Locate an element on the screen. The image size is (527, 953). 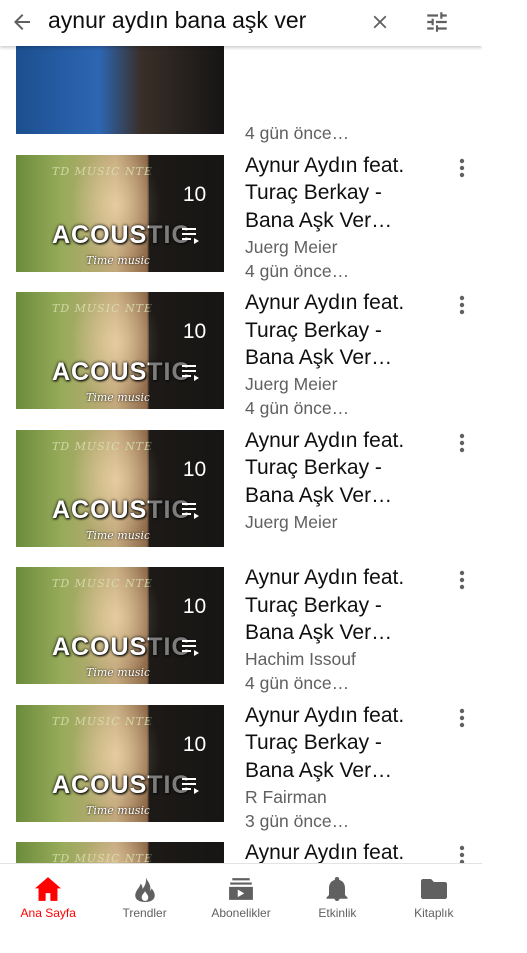
back-button is located at coordinates (22, 22).